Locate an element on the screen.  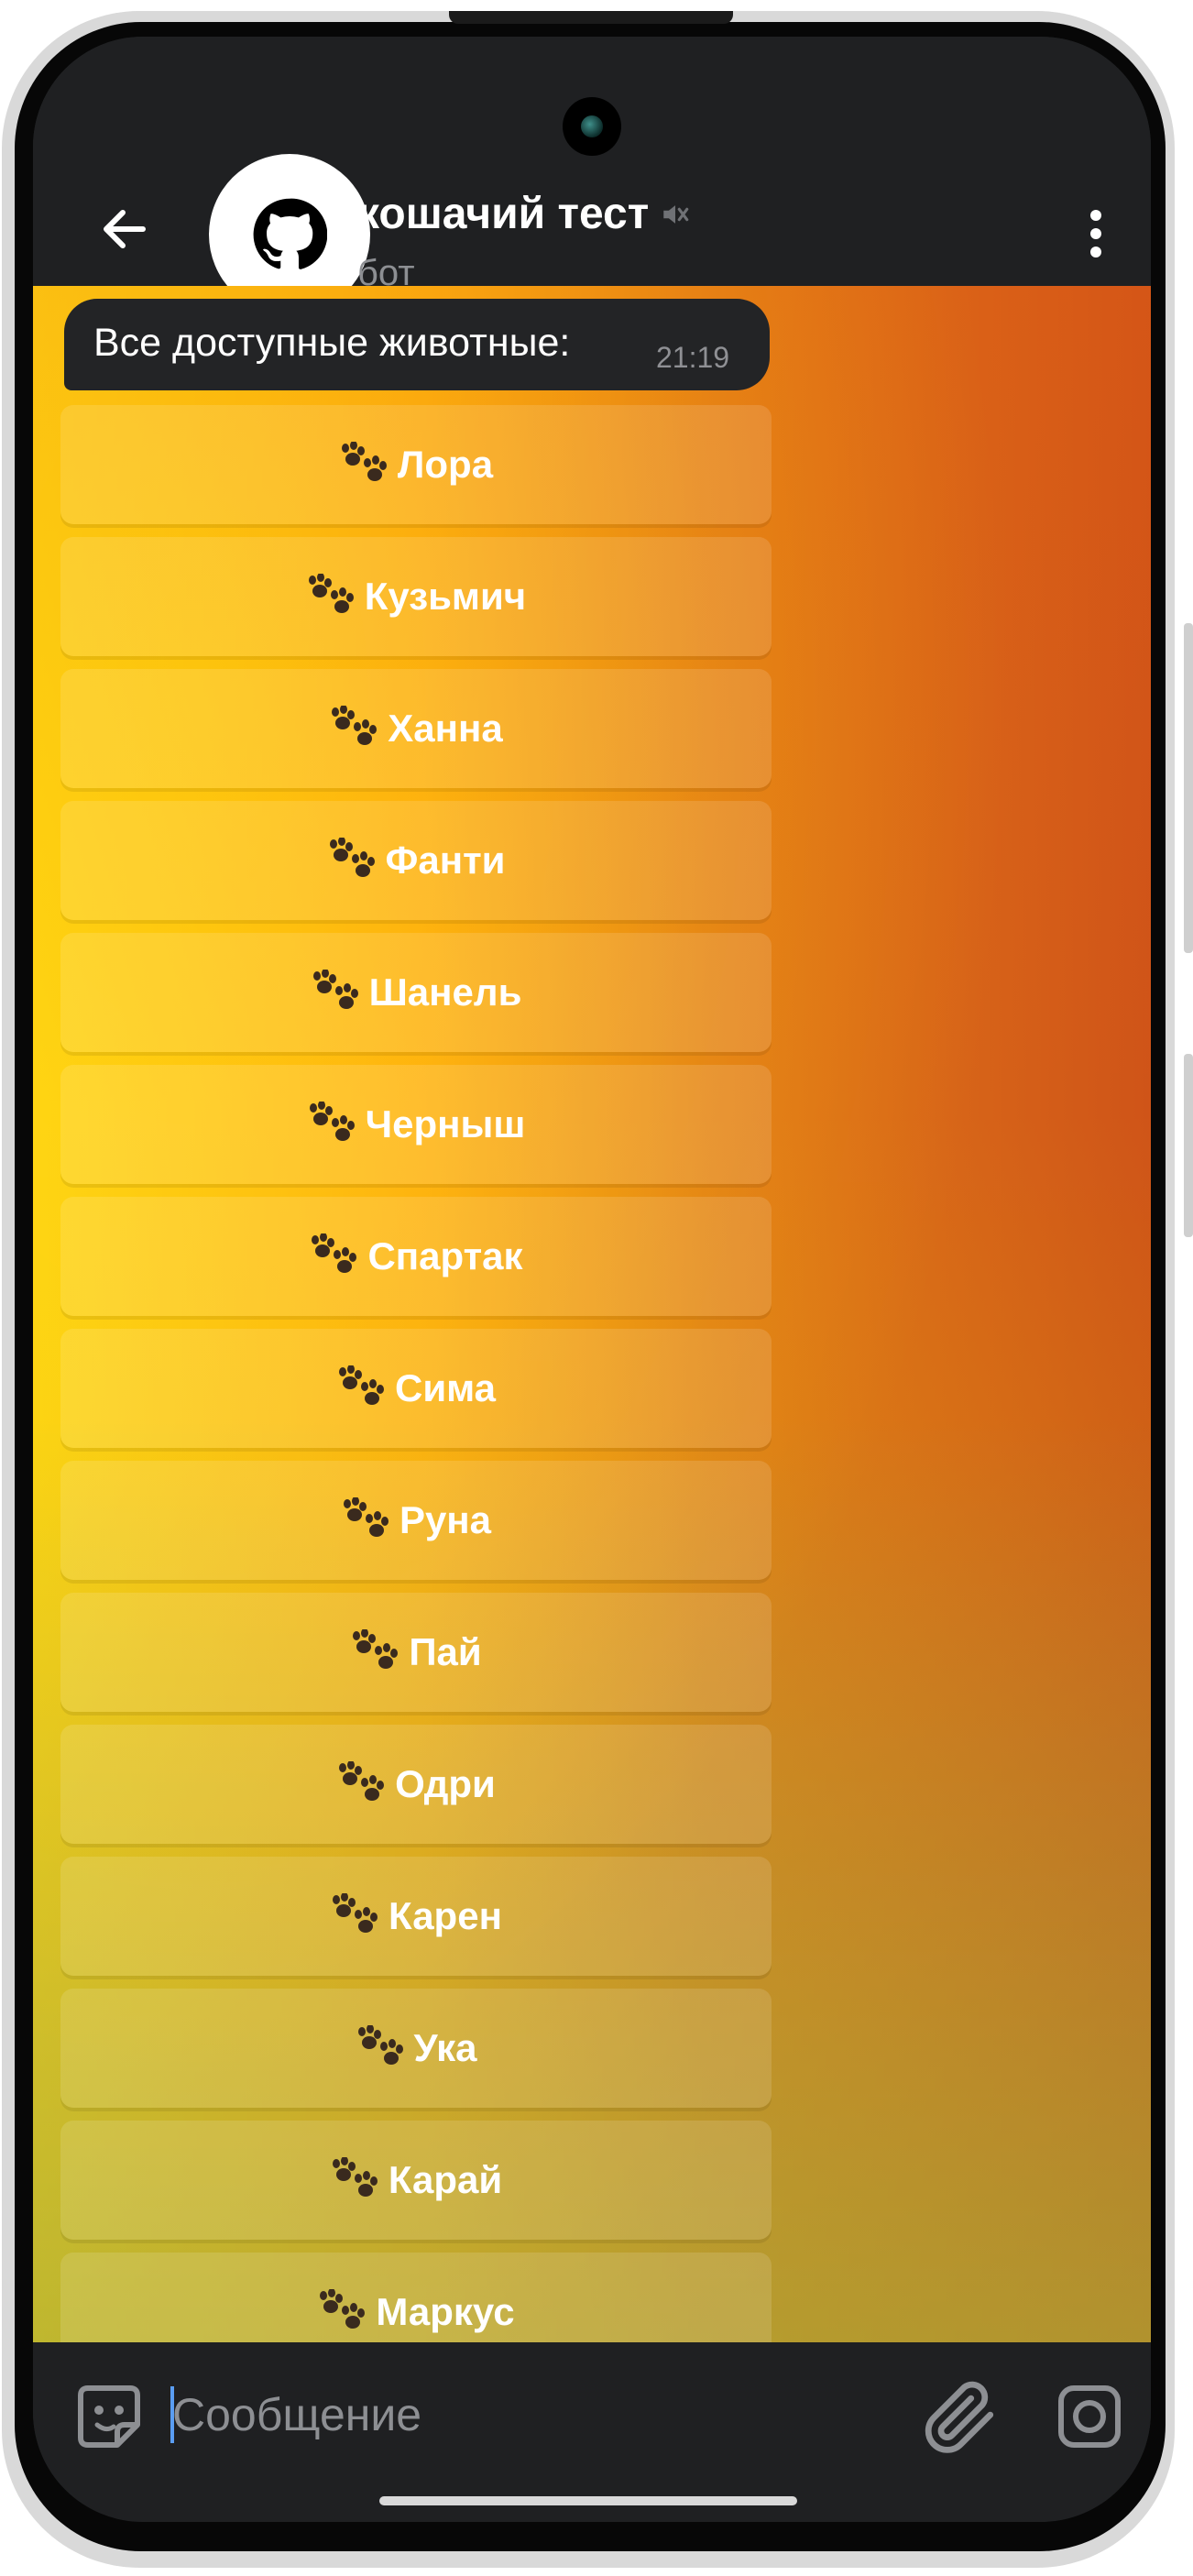
power-button is located at coordinates (1188, 1145).